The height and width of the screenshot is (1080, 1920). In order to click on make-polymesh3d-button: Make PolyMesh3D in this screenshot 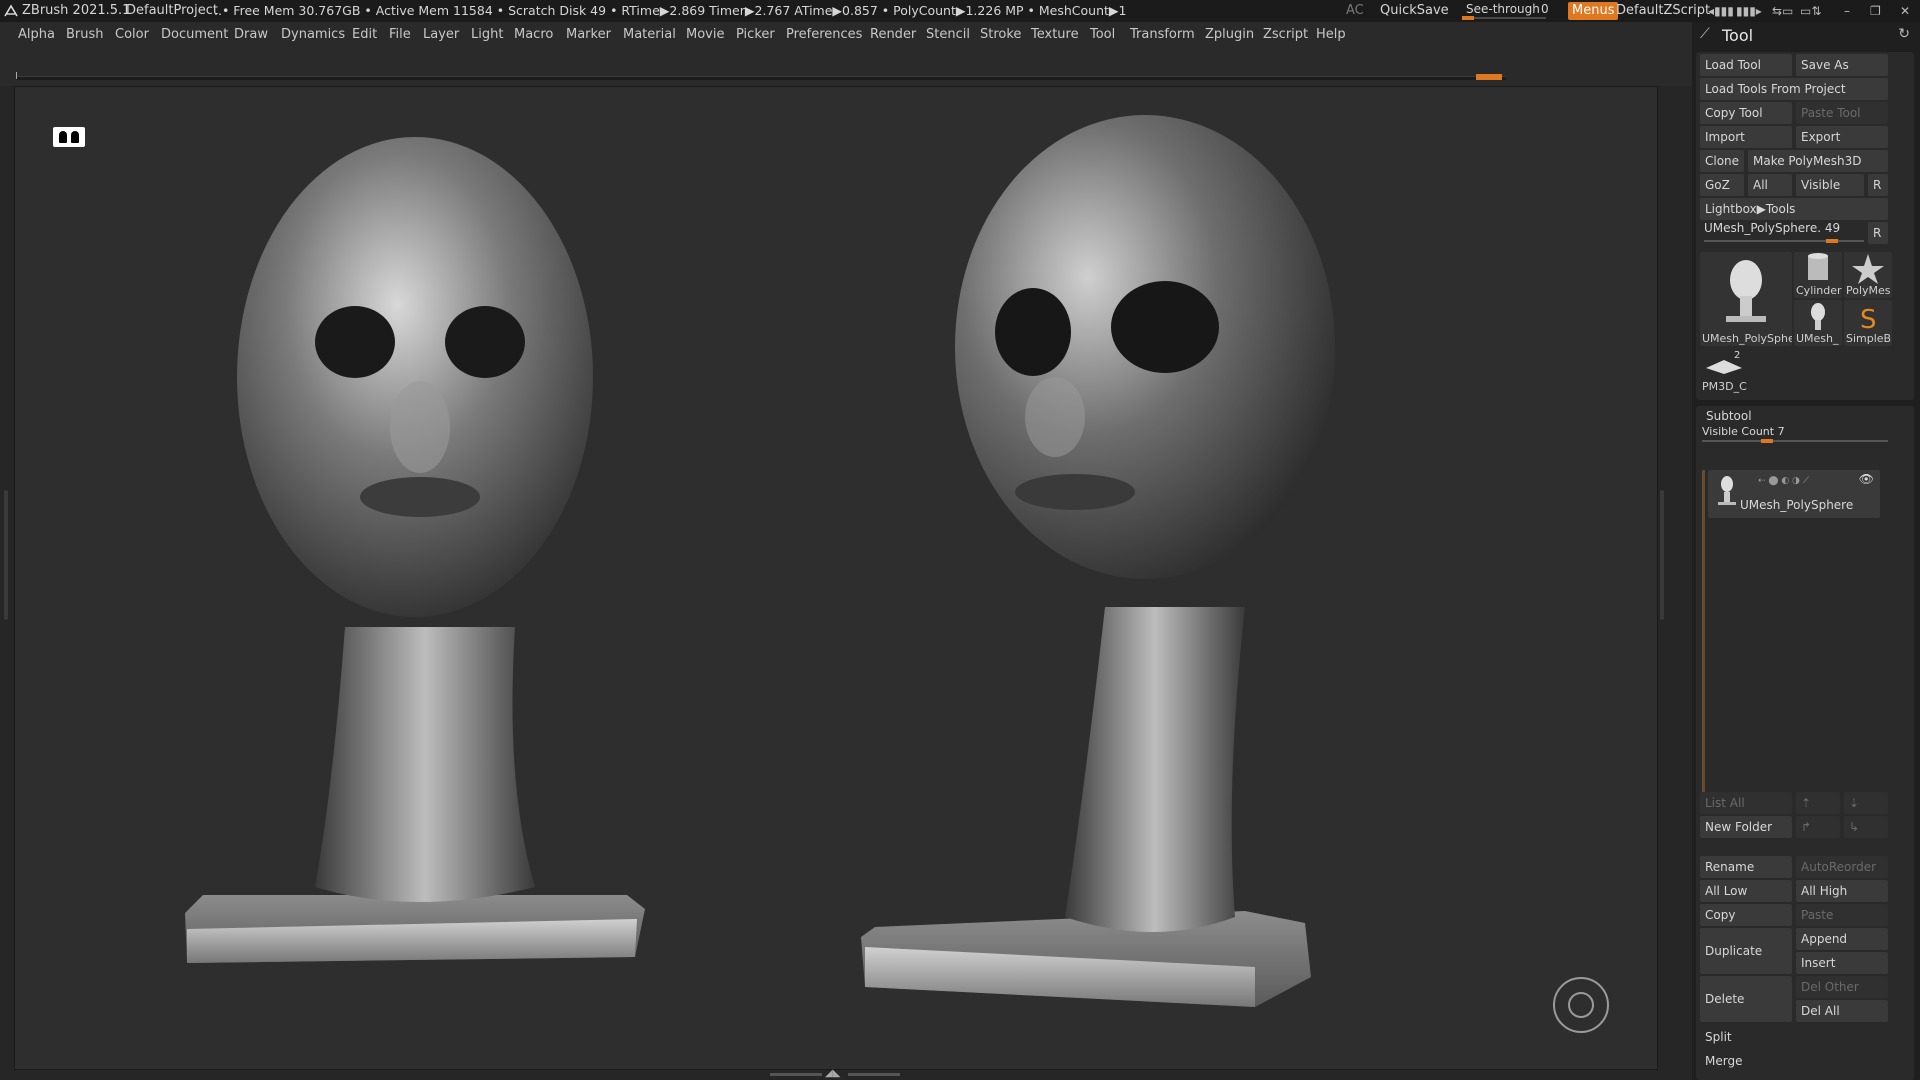, I will do `click(1818, 161)`.